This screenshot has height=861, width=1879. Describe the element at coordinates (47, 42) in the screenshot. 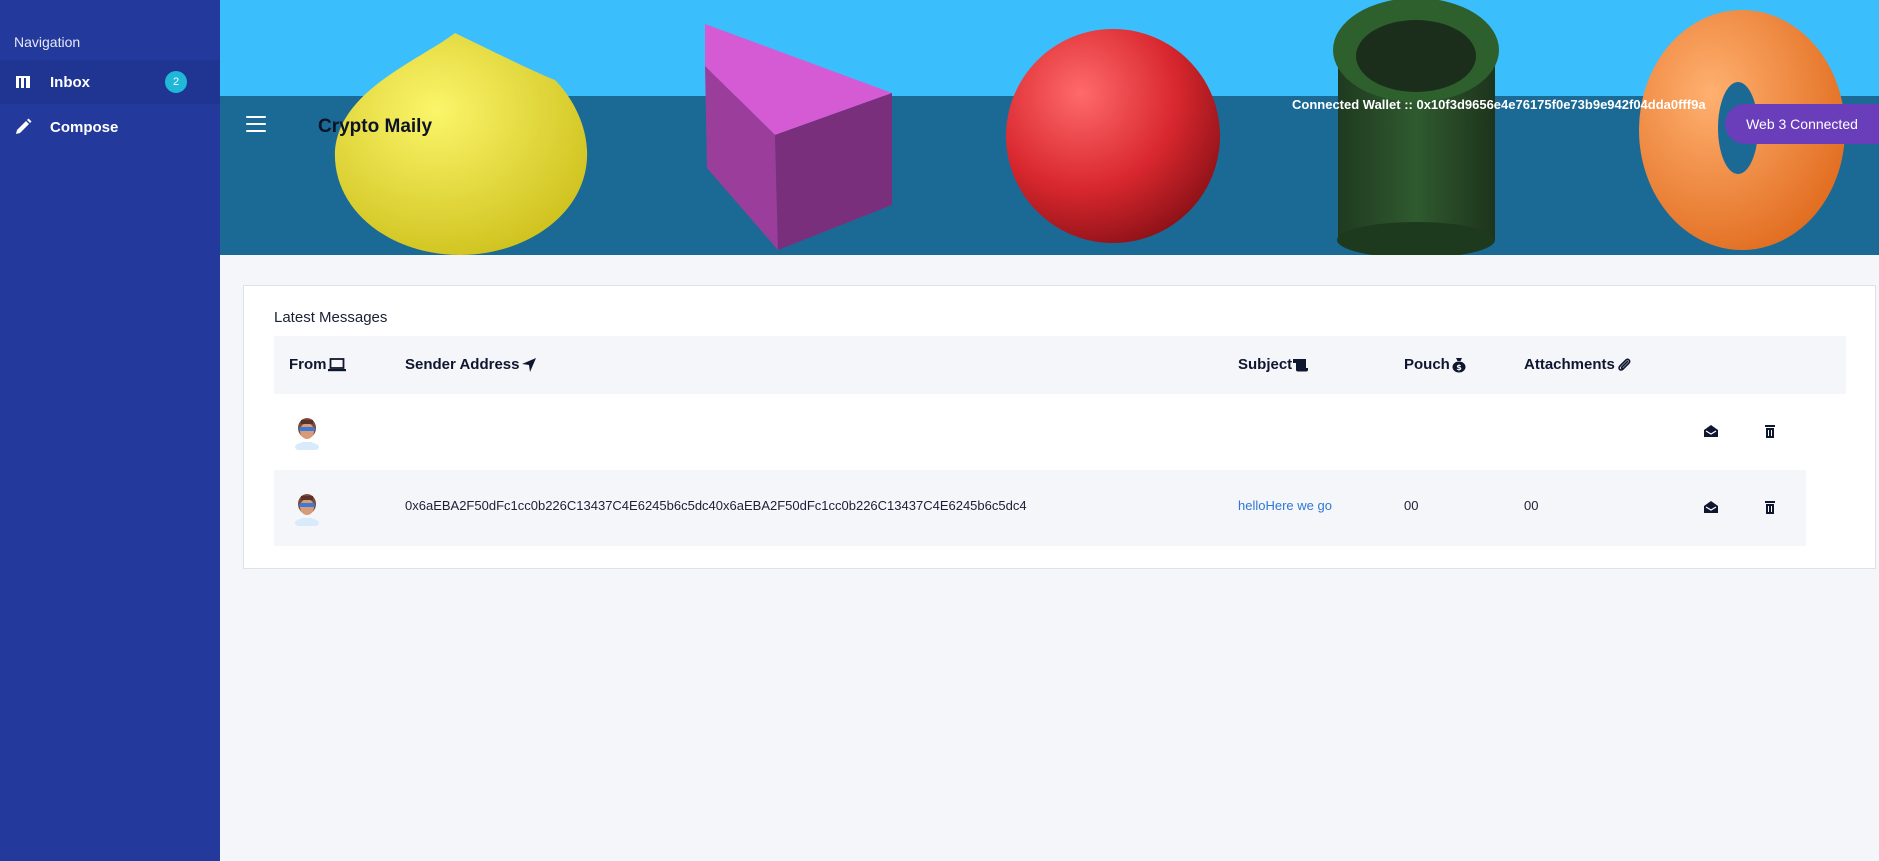

I see `navigation-title: Navigation` at that location.